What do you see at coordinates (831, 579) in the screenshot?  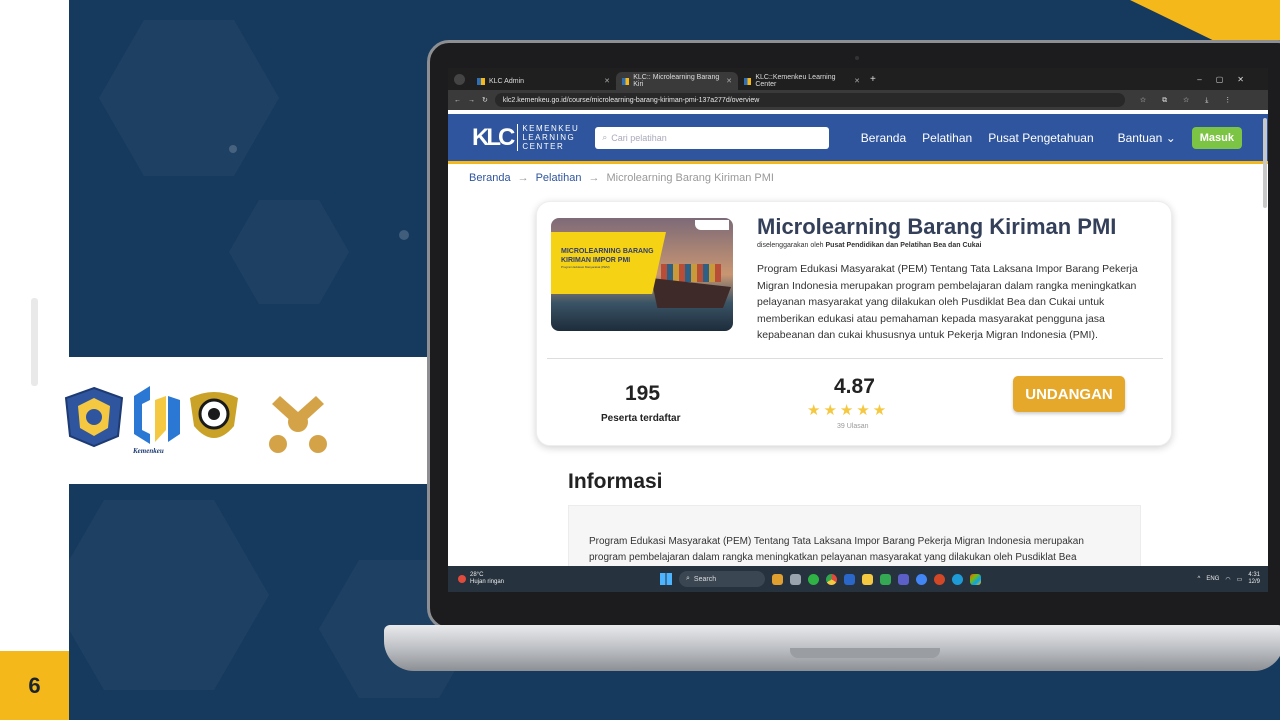 I see `chrome-icon` at bounding box center [831, 579].